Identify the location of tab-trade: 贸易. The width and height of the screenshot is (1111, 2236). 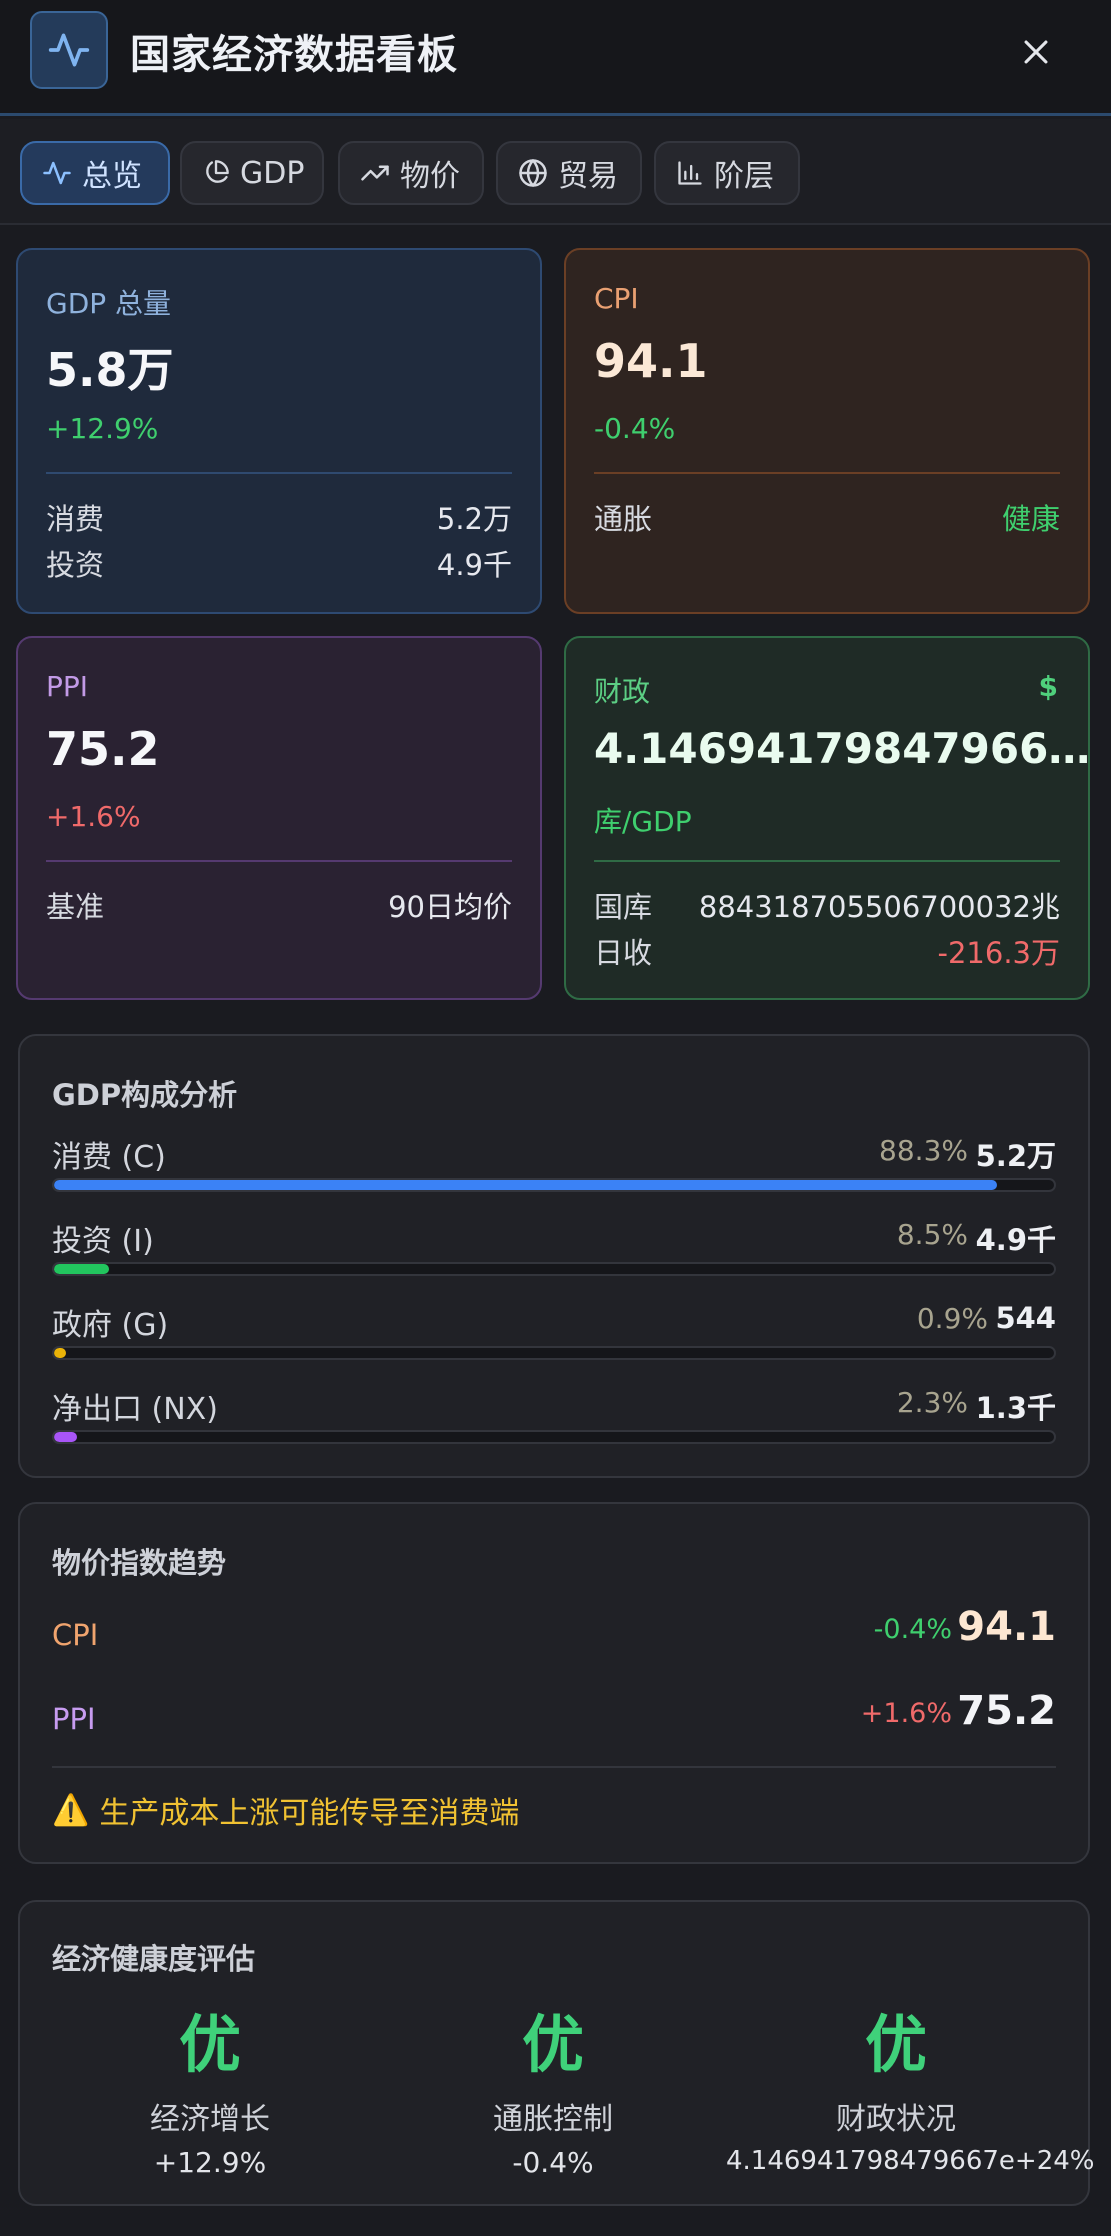
(569, 173).